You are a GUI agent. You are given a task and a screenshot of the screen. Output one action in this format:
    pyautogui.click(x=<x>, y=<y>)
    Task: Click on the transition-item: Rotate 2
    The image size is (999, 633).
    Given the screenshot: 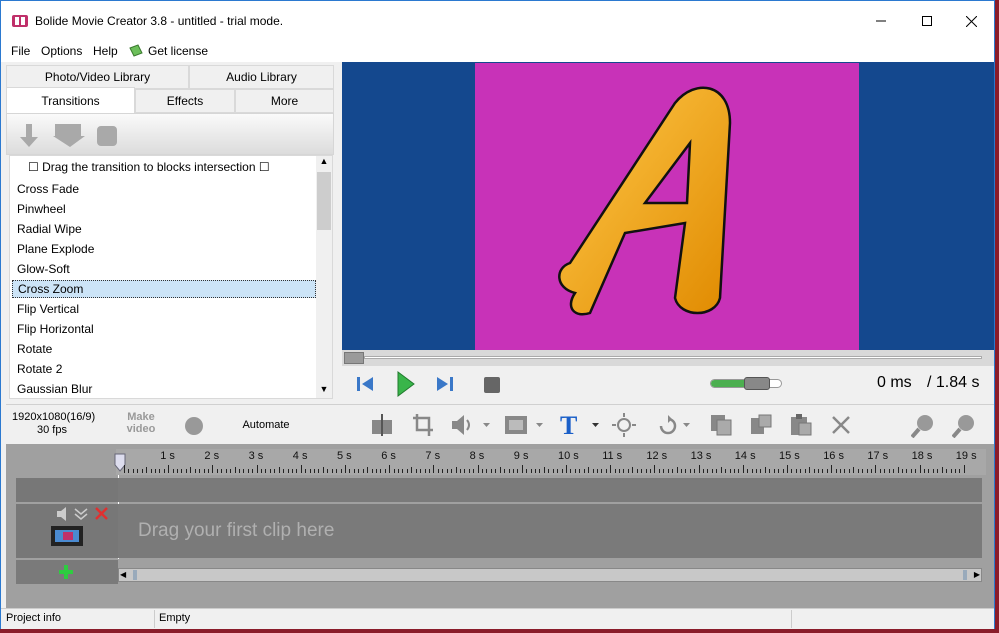 What is the action you would take?
    pyautogui.click(x=164, y=369)
    